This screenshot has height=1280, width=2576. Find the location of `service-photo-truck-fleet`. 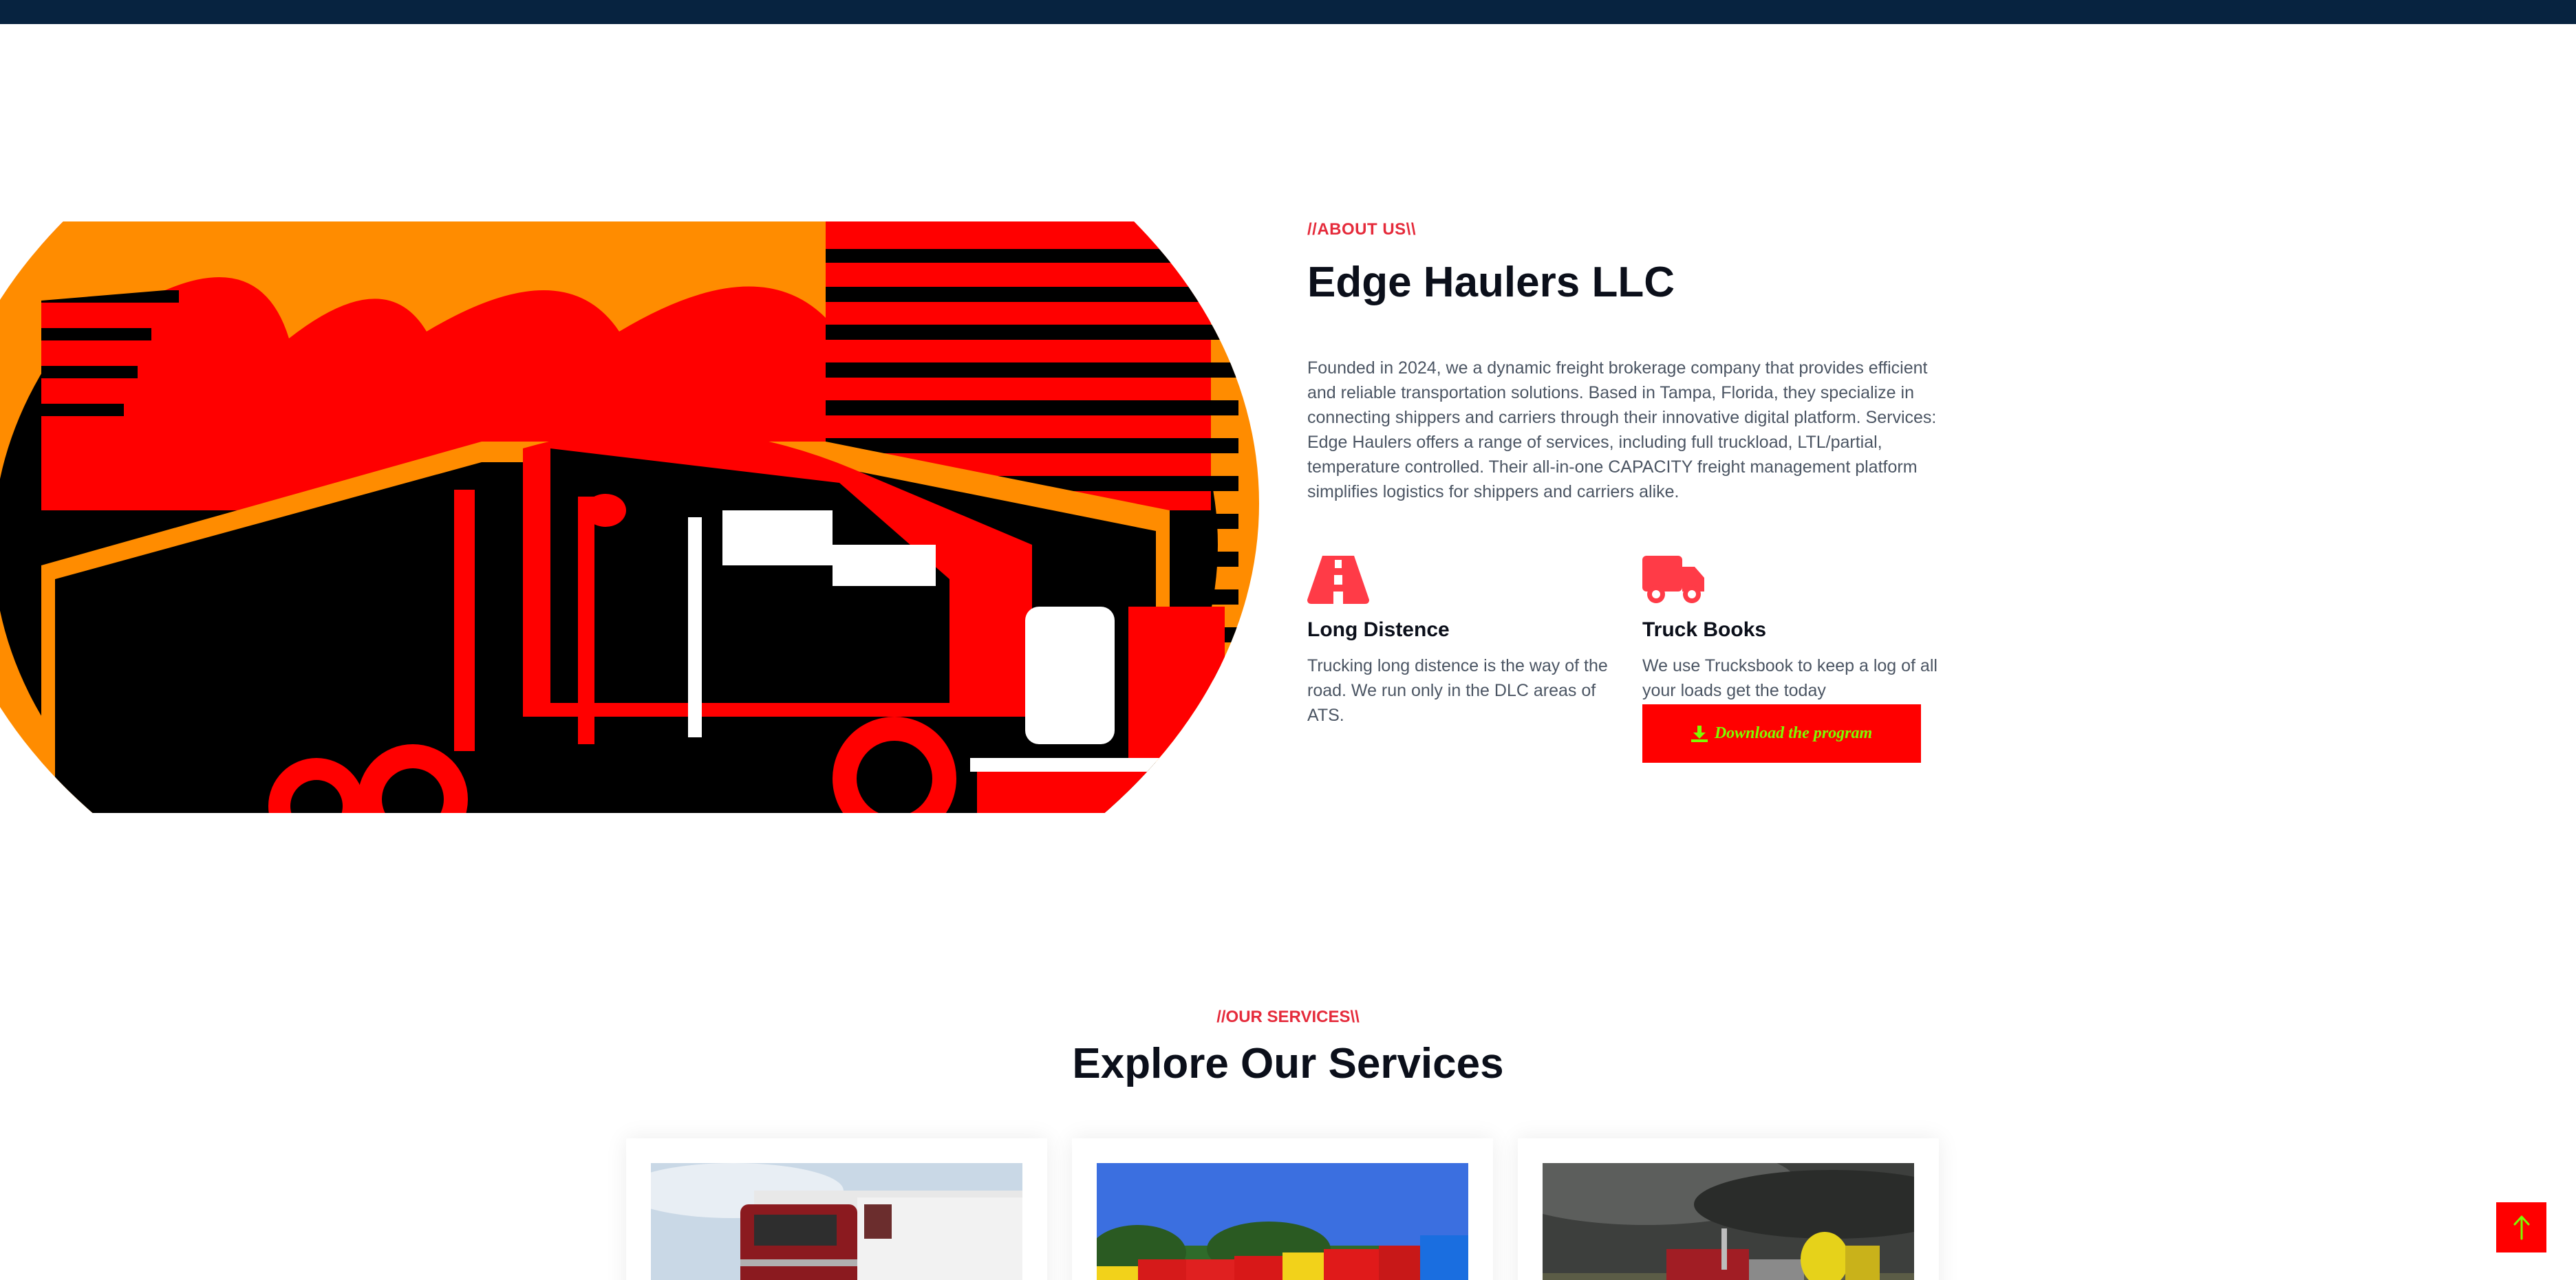

service-photo-truck-fleet is located at coordinates (1283, 1221).